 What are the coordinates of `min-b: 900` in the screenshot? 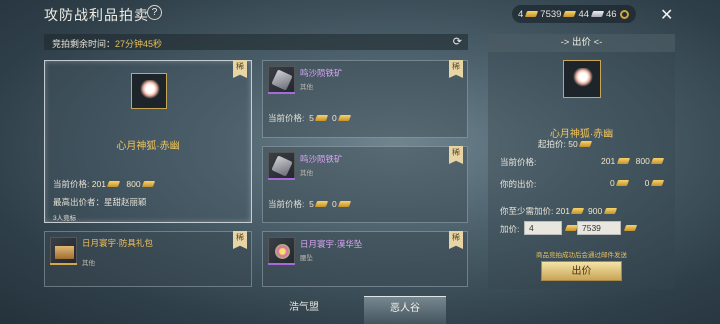 It's located at (595, 211).